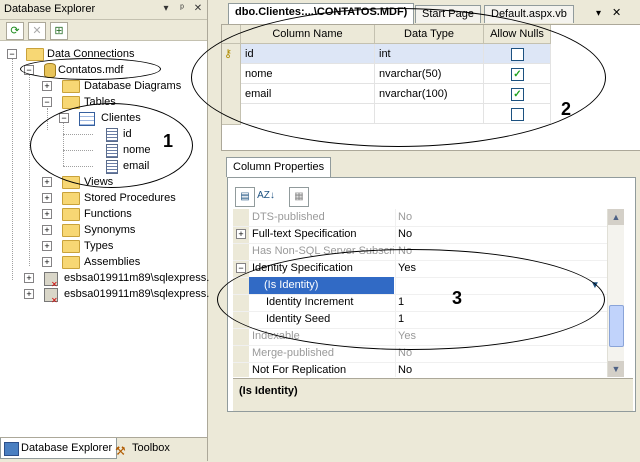 The width and height of the screenshot is (640, 462). Describe the element at coordinates (100, 102) in the screenshot. I see `tree-item-tables: − Tables` at that location.